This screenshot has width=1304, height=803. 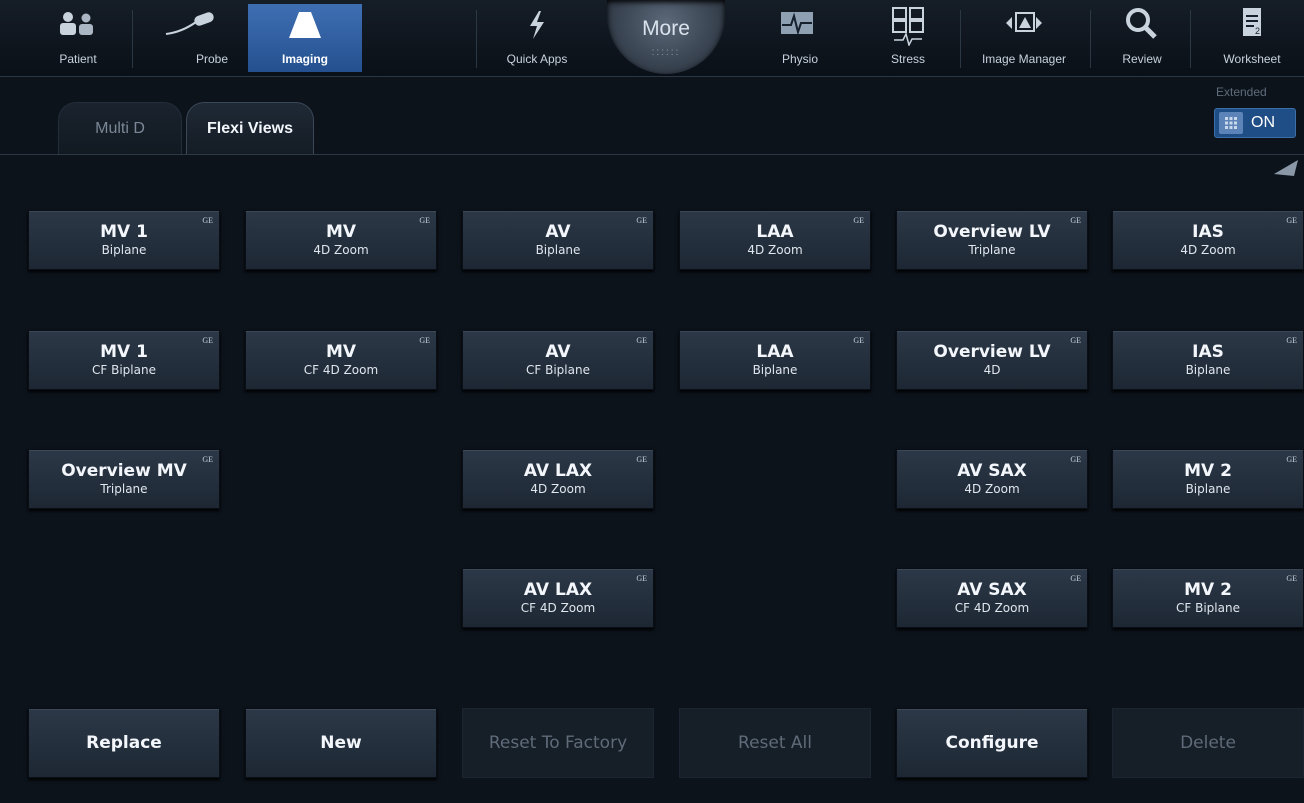 What do you see at coordinates (537, 38) in the screenshot?
I see `toolbar-quick-apps-button: Quick Apps` at bounding box center [537, 38].